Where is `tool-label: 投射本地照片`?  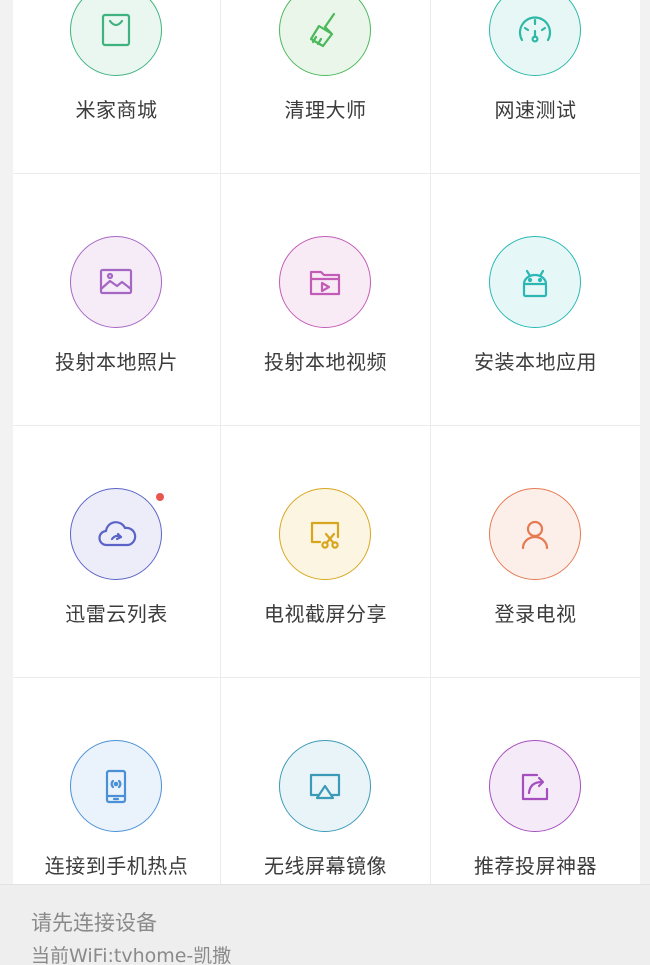 tool-label: 投射本地照片 is located at coordinates (116, 362).